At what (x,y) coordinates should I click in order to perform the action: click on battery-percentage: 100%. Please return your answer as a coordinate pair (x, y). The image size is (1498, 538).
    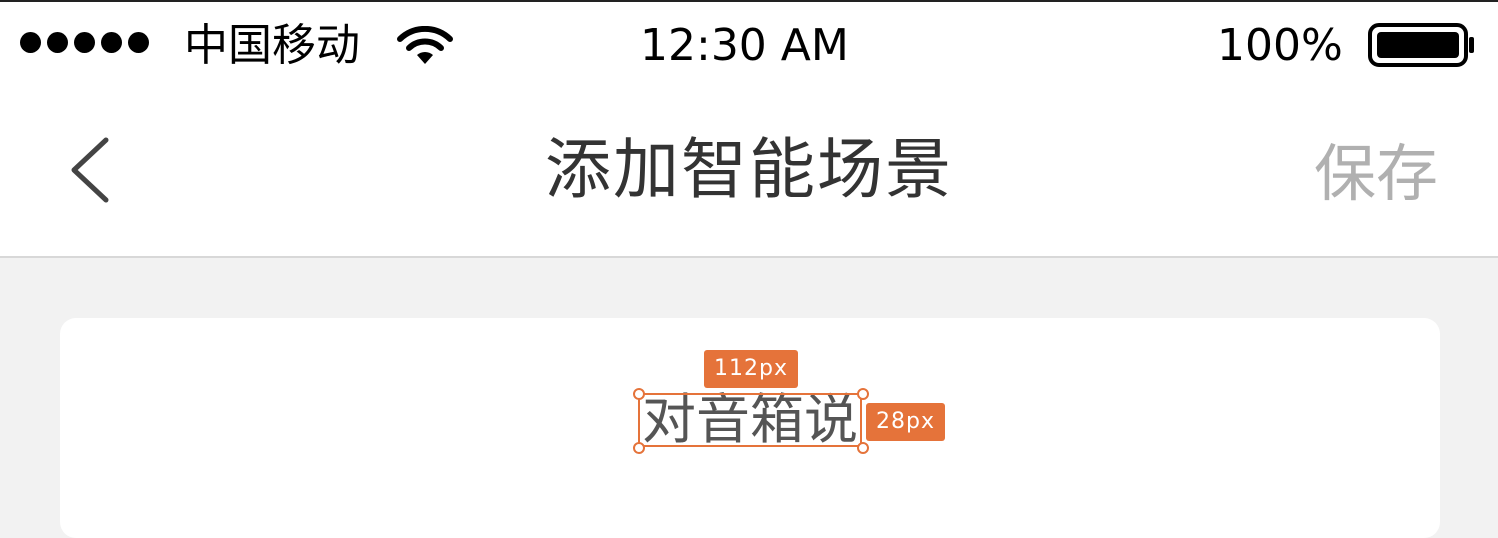
    Looking at the image, I should click on (1280, 45).